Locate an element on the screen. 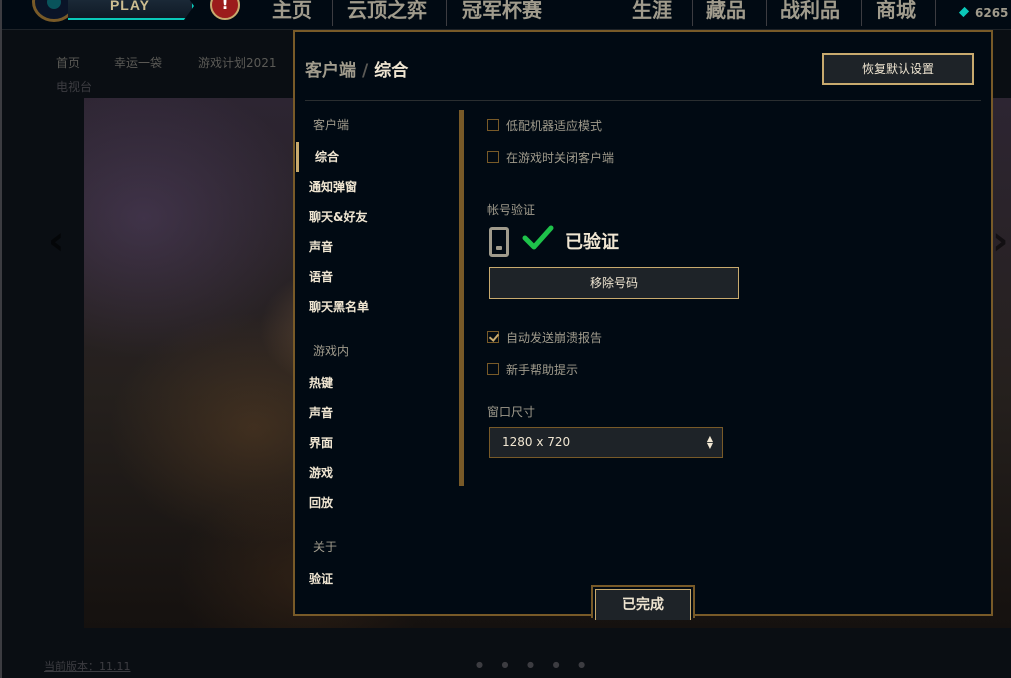 This screenshot has height=678, width=1011. low-spec-mode-checkbox is located at coordinates (493, 125).